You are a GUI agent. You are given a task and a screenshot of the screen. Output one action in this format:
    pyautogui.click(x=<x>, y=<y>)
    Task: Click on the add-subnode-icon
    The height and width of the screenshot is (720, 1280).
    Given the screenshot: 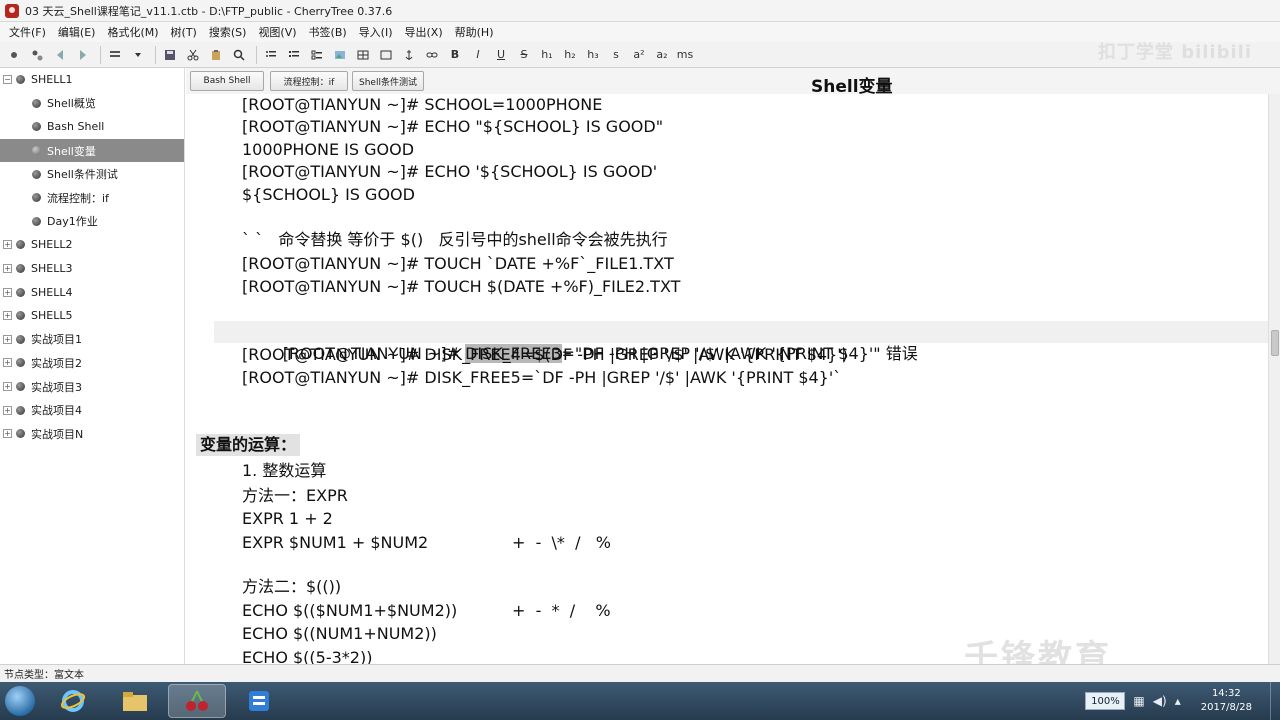 What is the action you would take?
    pyautogui.click(x=37, y=55)
    